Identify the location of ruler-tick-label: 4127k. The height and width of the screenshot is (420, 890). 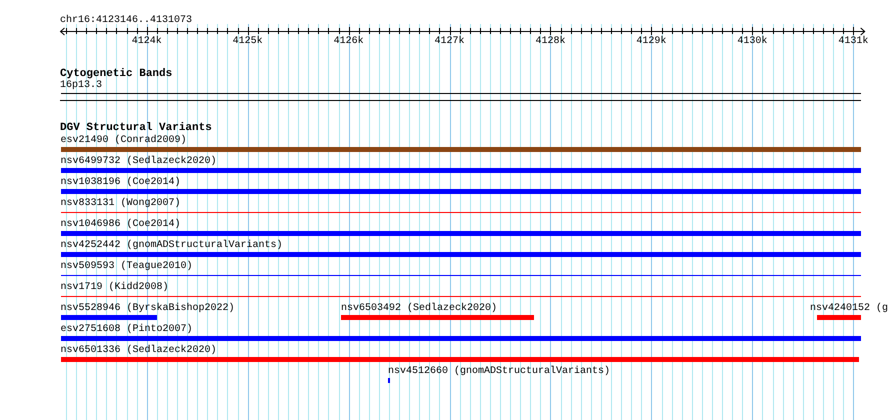
(449, 41).